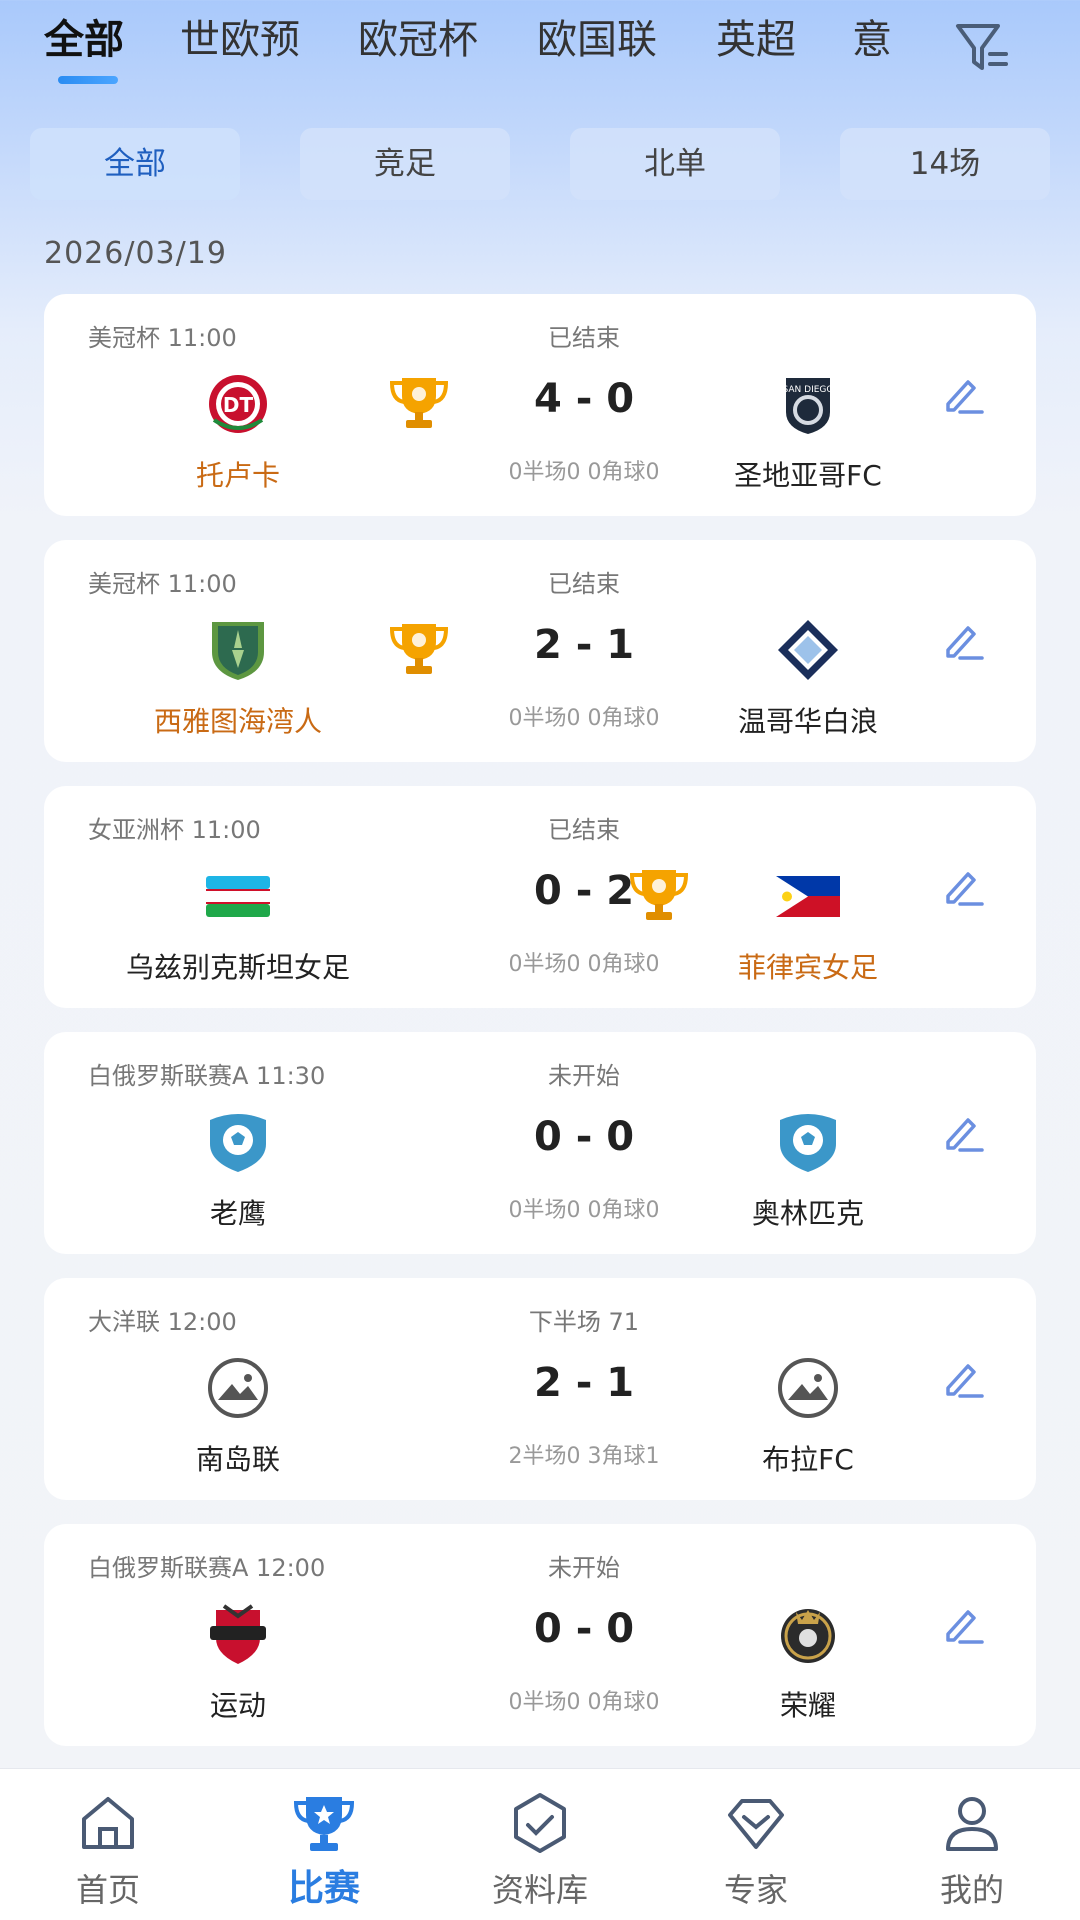 This screenshot has height=1920, width=1080. Describe the element at coordinates (539, 1890) in the screenshot. I see `nav-label: 资料库` at that location.